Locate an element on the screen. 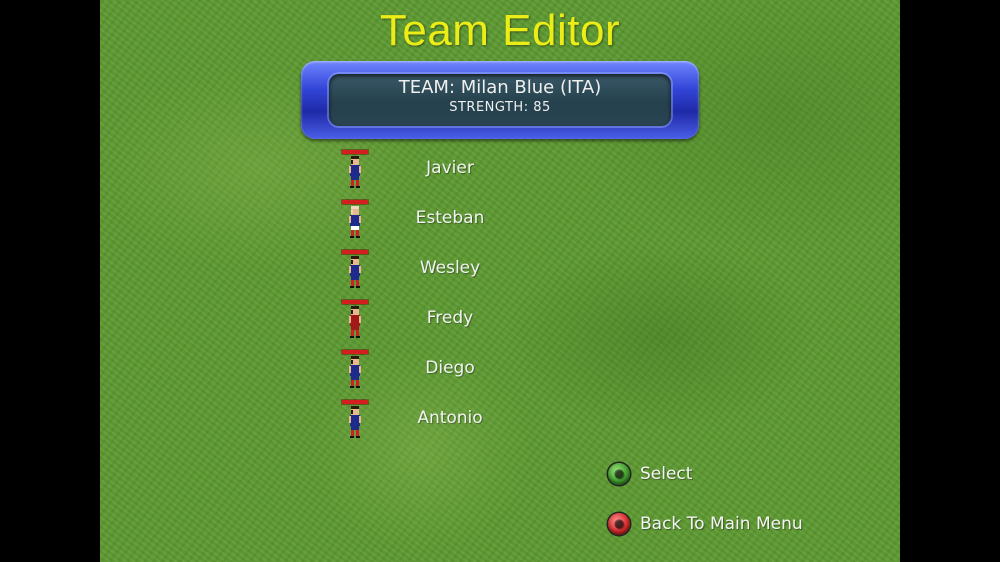  player-row: Fredy is located at coordinates (430, 320).